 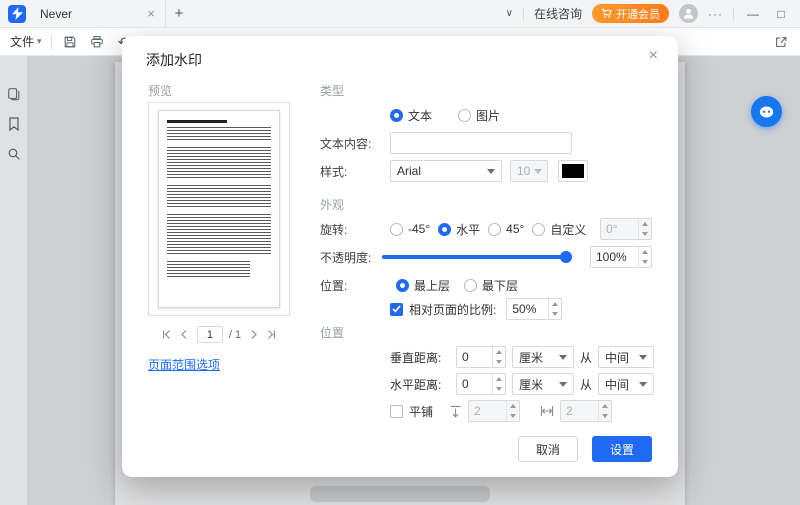 What do you see at coordinates (271, 335) in the screenshot?
I see `last-page-button` at bounding box center [271, 335].